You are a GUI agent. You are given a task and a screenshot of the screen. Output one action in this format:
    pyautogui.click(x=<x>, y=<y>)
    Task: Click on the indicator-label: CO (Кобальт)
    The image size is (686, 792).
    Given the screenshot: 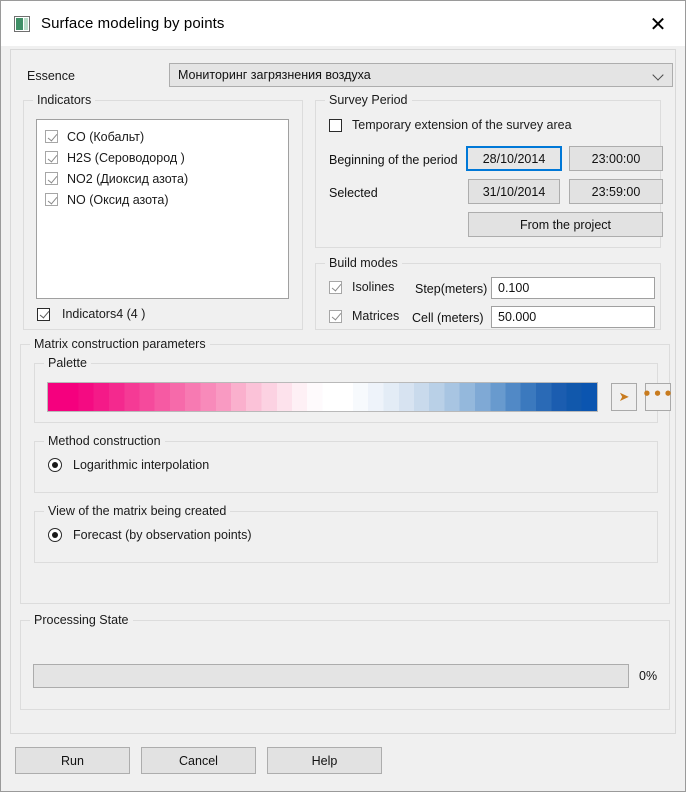 What is the action you would take?
    pyautogui.click(x=106, y=136)
    